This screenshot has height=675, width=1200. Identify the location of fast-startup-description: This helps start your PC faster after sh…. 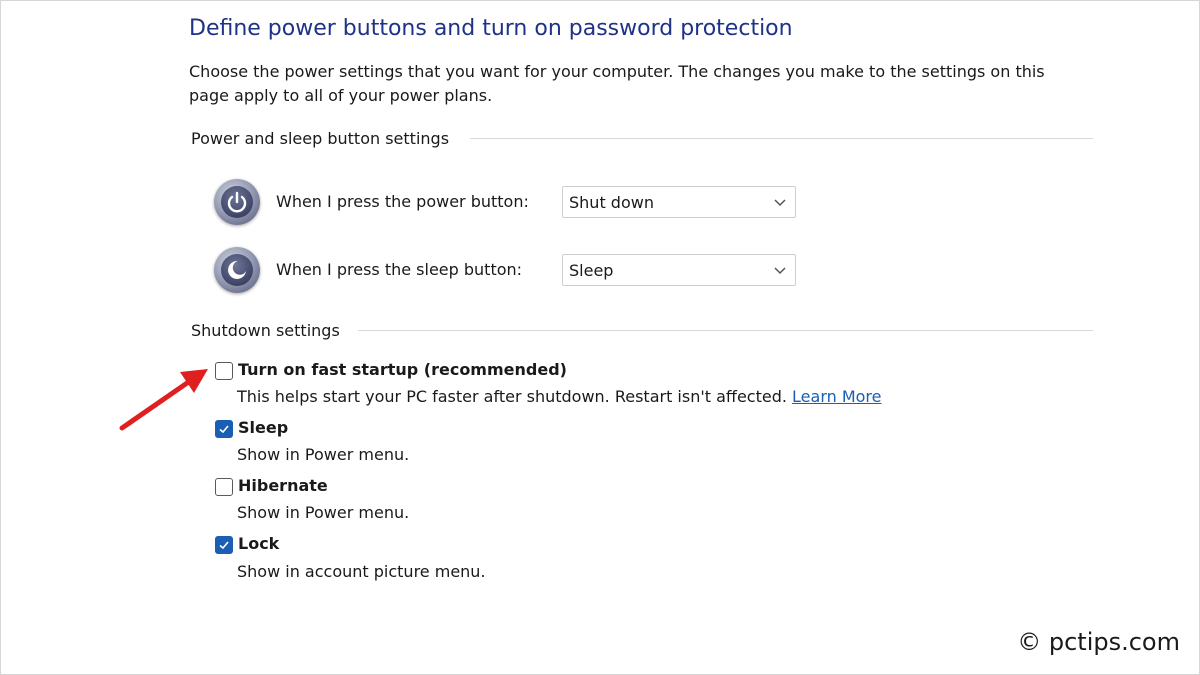
(559, 396).